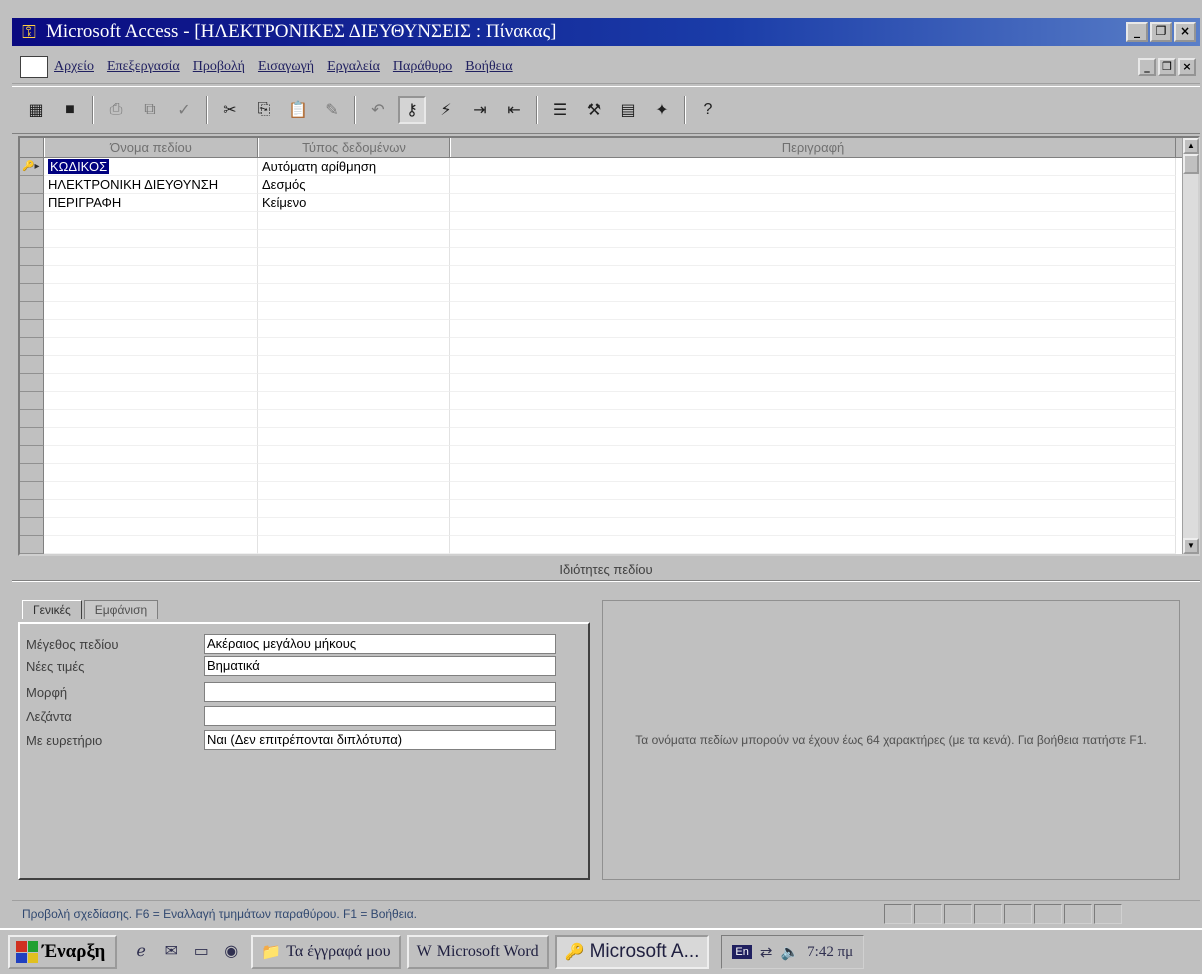  What do you see at coordinates (514, 110) in the screenshot?
I see `delete-rows-icon: ⇤` at bounding box center [514, 110].